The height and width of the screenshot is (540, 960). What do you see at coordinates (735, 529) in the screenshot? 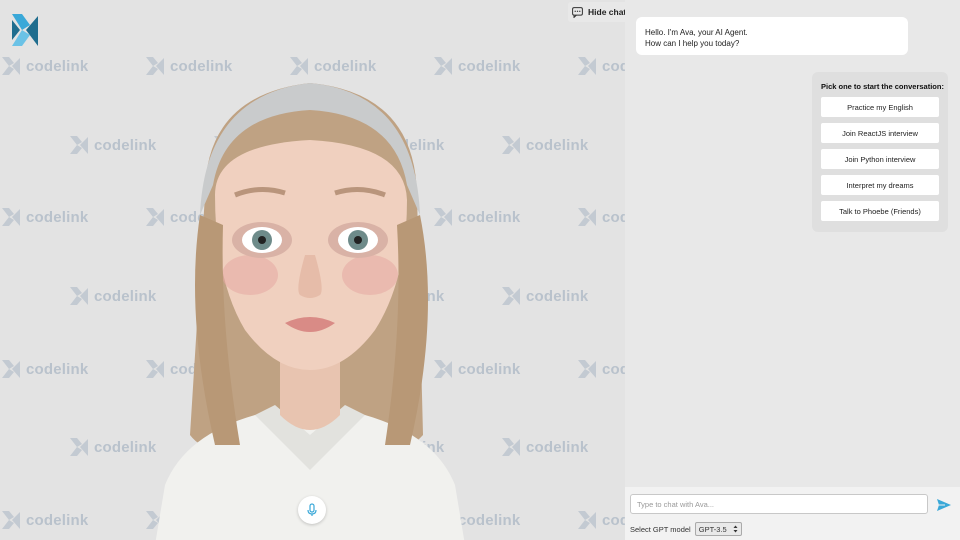
I see `select-arrows-icon` at bounding box center [735, 529].